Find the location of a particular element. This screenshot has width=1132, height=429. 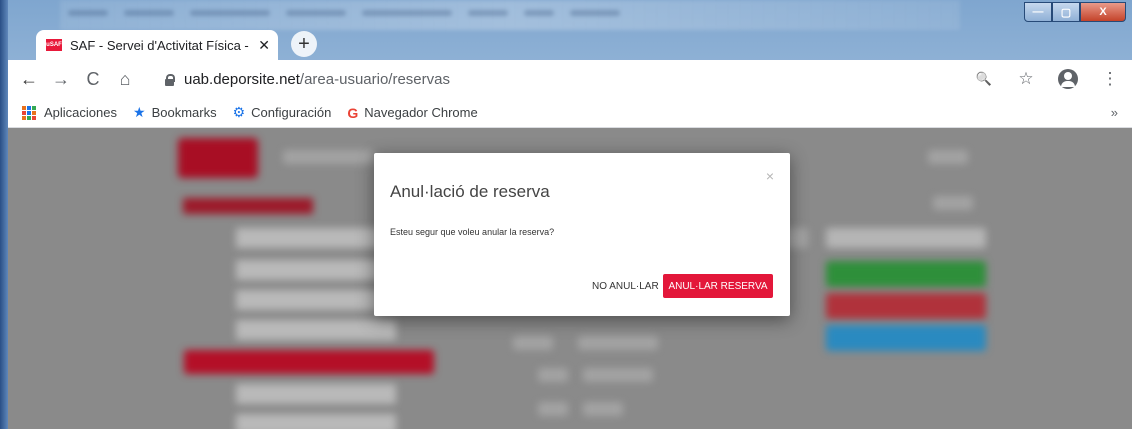

bookmark-bookmarks: ★ Bookmarks is located at coordinates (175, 112).